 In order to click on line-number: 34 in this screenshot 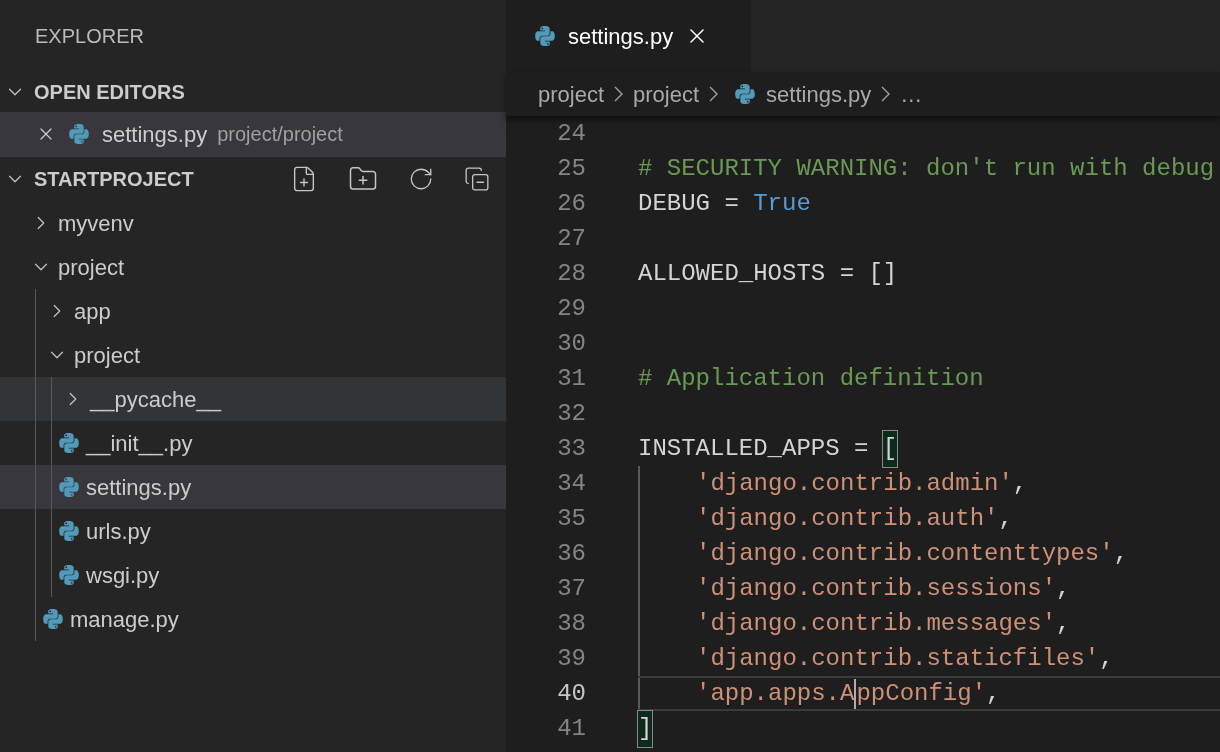, I will do `click(571, 483)`.